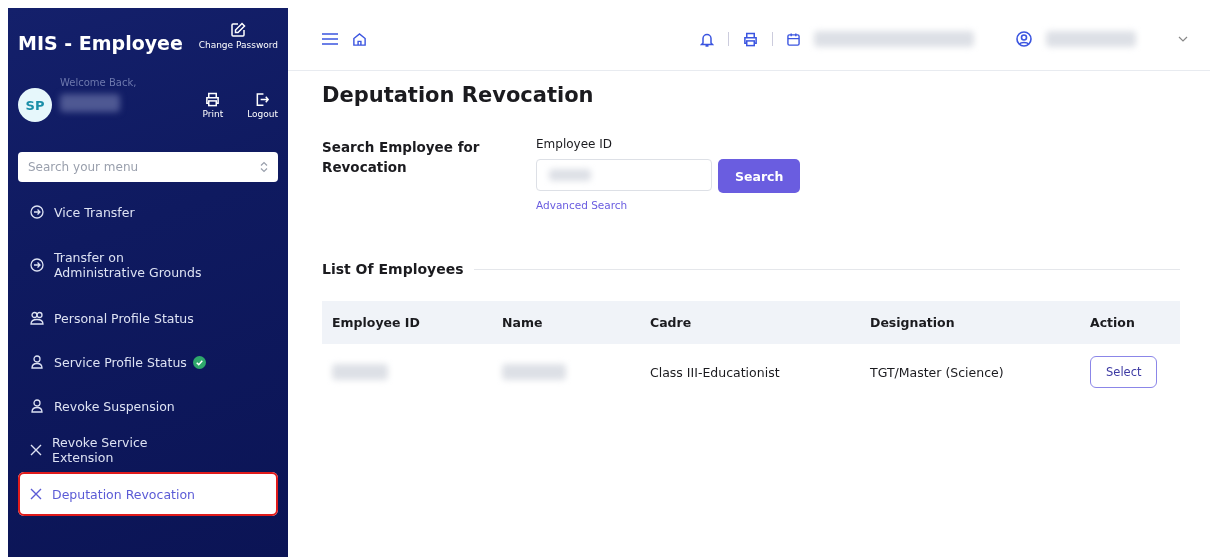  What do you see at coordinates (100, 43) in the screenshot?
I see `app-title: MIS - Employee` at bounding box center [100, 43].